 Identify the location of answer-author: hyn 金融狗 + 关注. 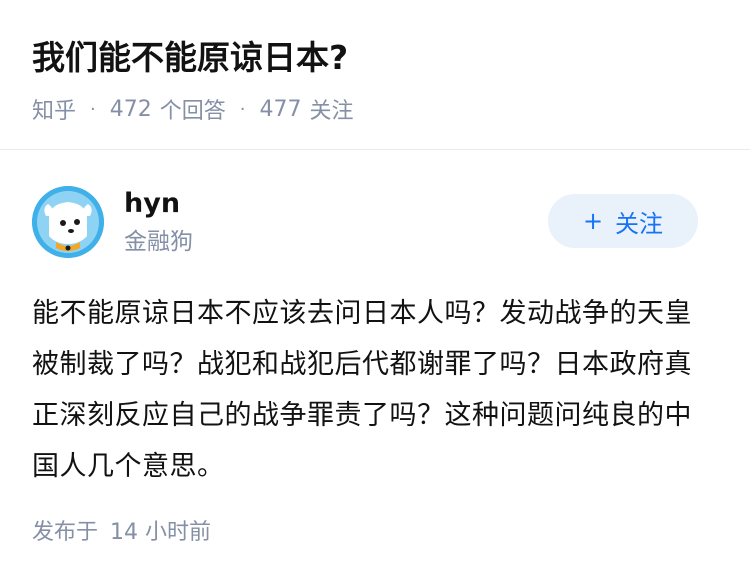
(375, 223).